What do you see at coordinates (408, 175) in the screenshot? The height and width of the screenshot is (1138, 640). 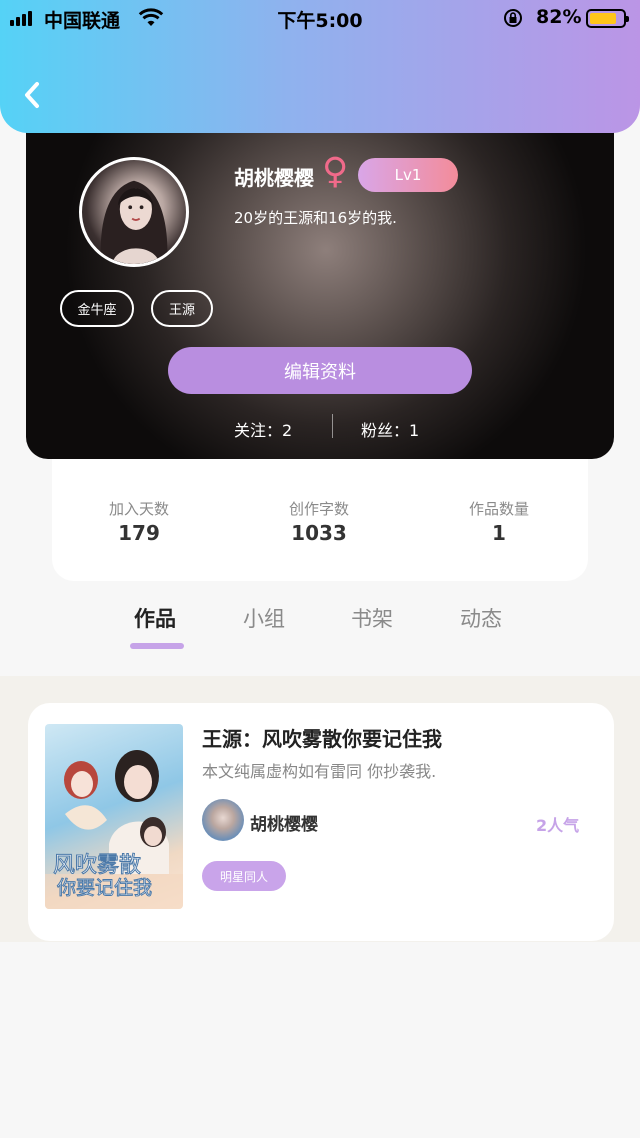 I see `level-badge: Lv1` at bounding box center [408, 175].